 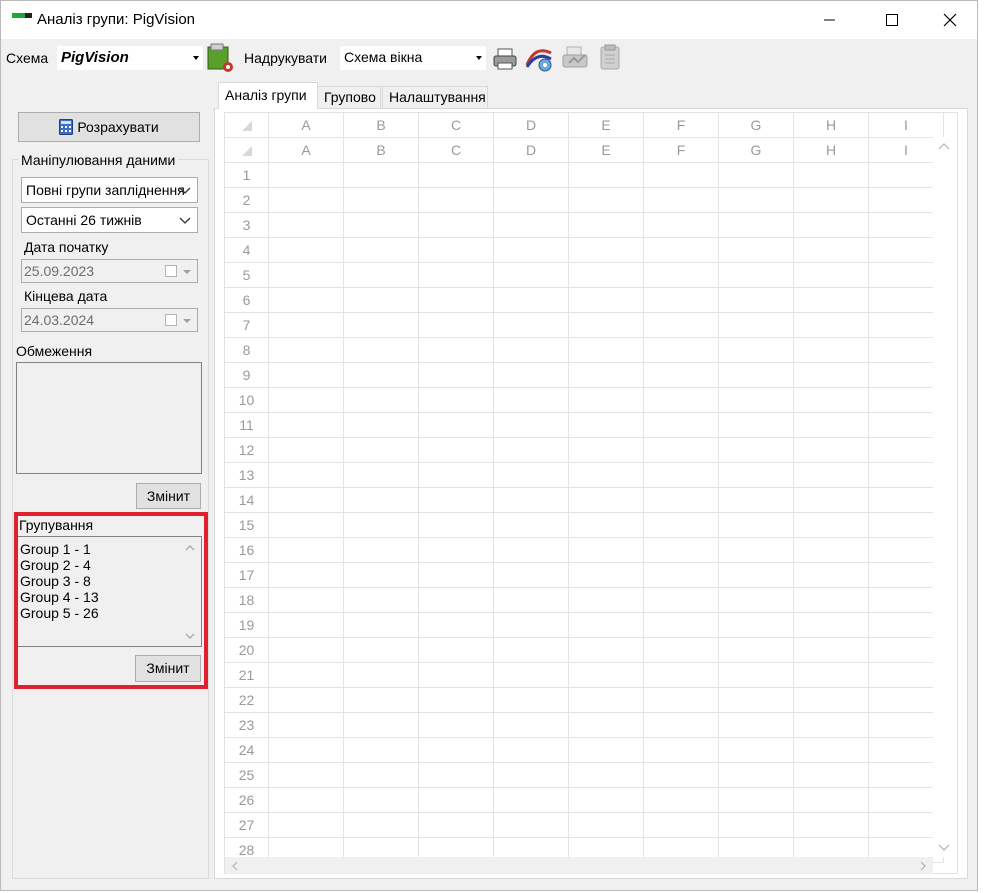 What do you see at coordinates (247, 350) in the screenshot?
I see `row-header: 8` at bounding box center [247, 350].